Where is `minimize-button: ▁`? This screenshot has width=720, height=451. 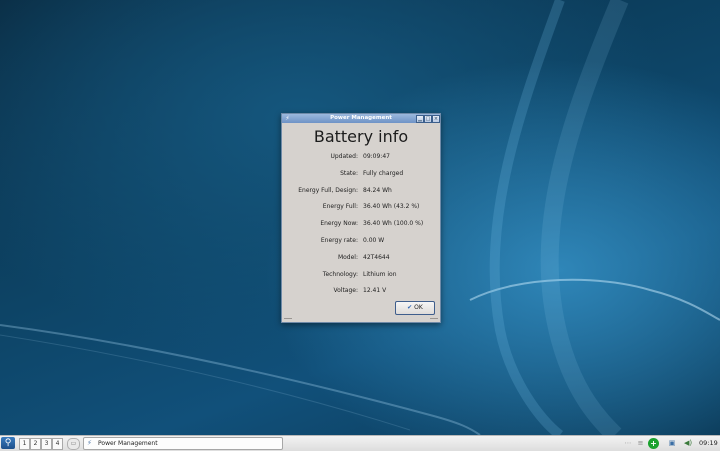 minimize-button: ▁ is located at coordinates (420, 119).